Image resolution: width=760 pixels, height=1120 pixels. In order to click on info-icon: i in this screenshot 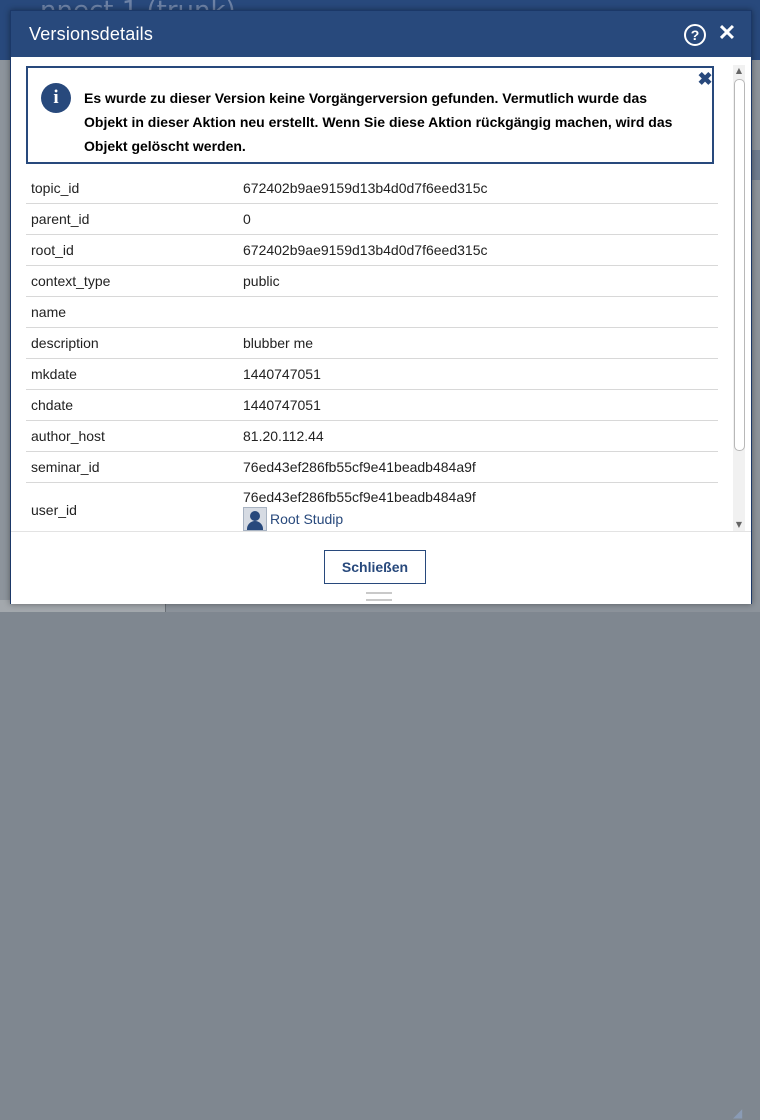, I will do `click(56, 98)`.